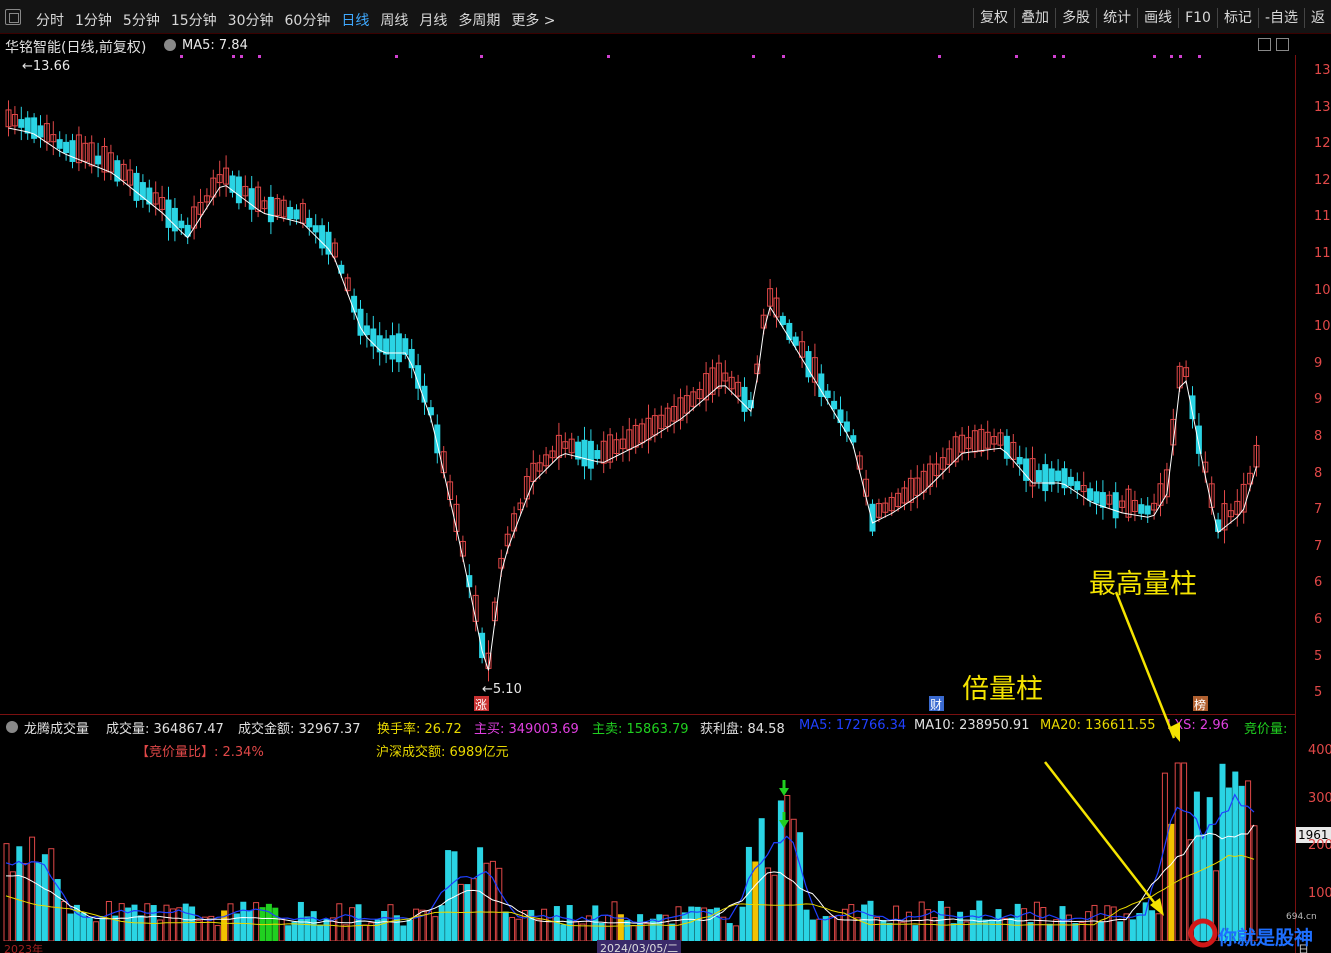  Describe the element at coordinates (936, 705) in the screenshot. I see `event-tag-label: 财` at that location.